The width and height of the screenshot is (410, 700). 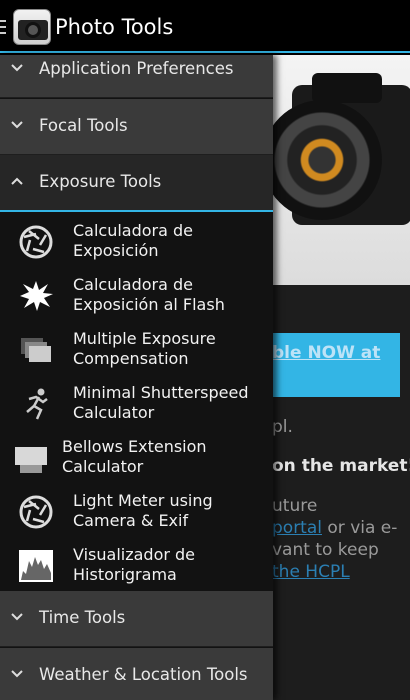 What do you see at coordinates (341, 466) in the screenshot?
I see `body-text-bold: on the market!` at bounding box center [341, 466].